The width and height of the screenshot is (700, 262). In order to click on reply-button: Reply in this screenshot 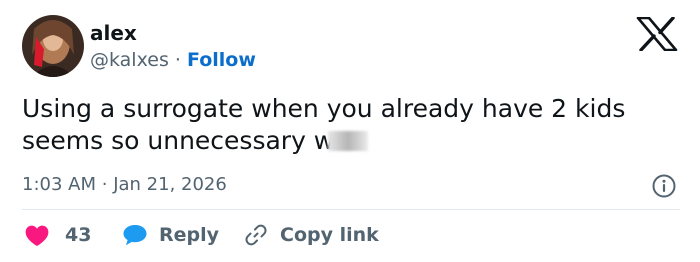, I will do `click(170, 235)`.